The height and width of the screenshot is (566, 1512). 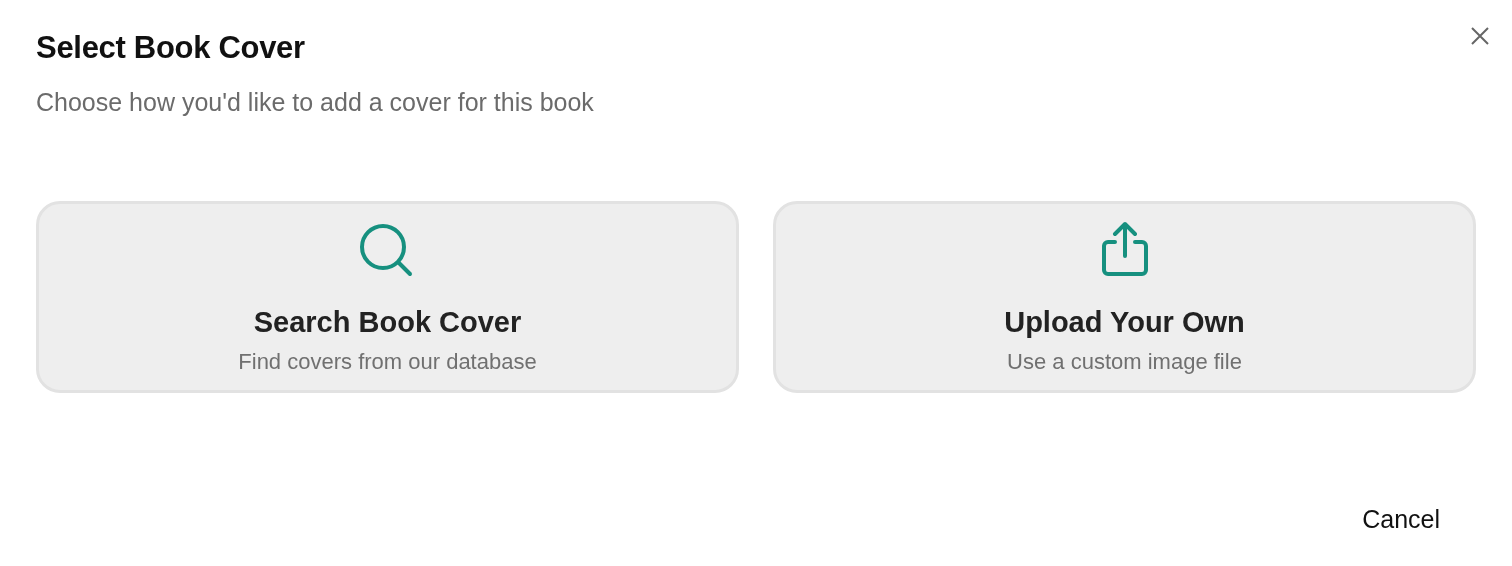 What do you see at coordinates (315, 102) in the screenshot?
I see `dialog-subtitle: Choose how you'd like to add a cover for this book` at bounding box center [315, 102].